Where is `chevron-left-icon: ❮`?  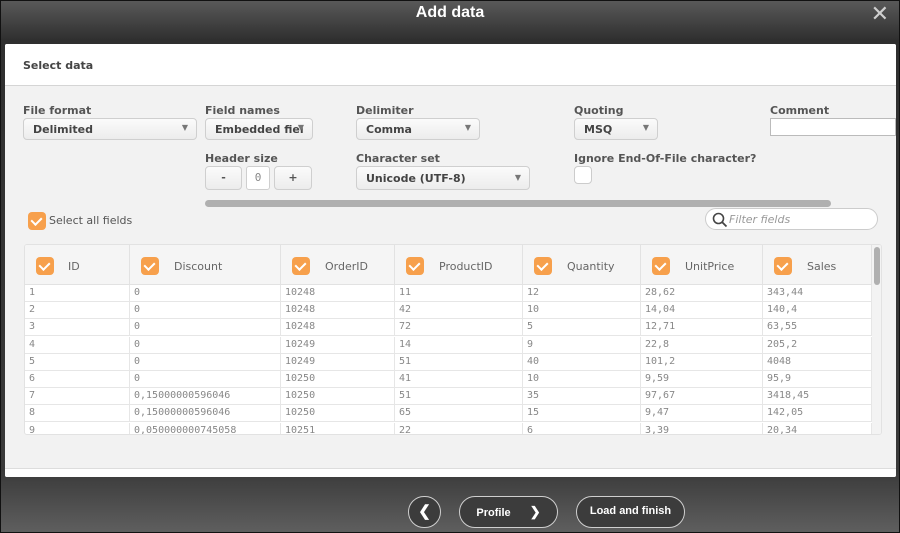 chevron-left-icon: ❮ is located at coordinates (424, 511).